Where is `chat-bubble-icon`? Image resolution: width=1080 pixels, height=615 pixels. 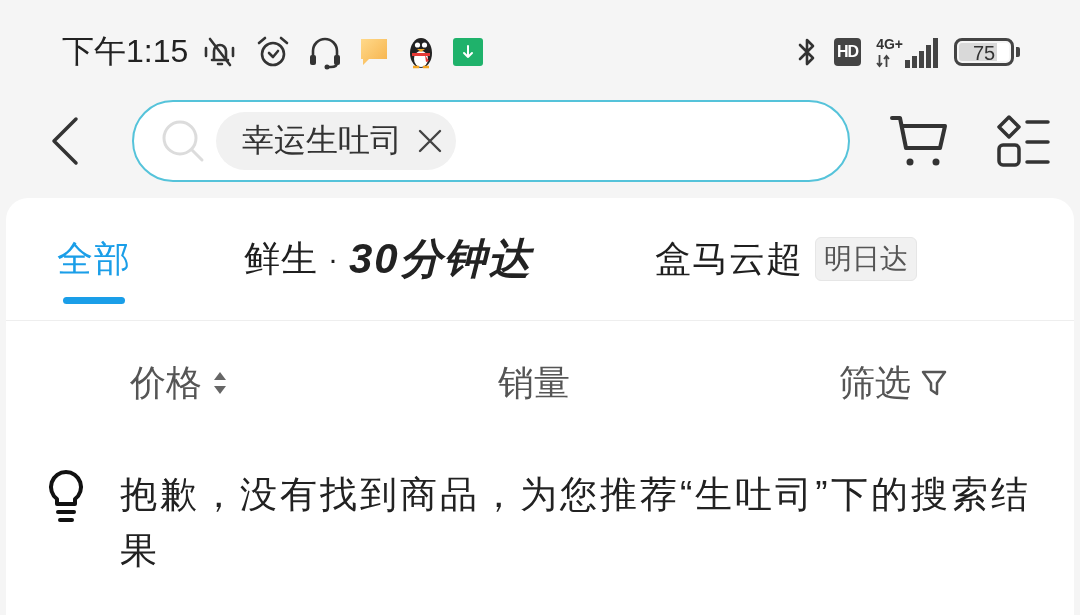
chat-bubble-icon is located at coordinates (374, 52).